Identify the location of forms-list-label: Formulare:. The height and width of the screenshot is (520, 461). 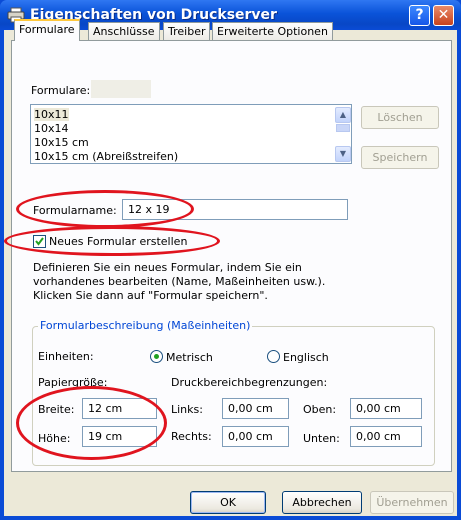
(61, 90).